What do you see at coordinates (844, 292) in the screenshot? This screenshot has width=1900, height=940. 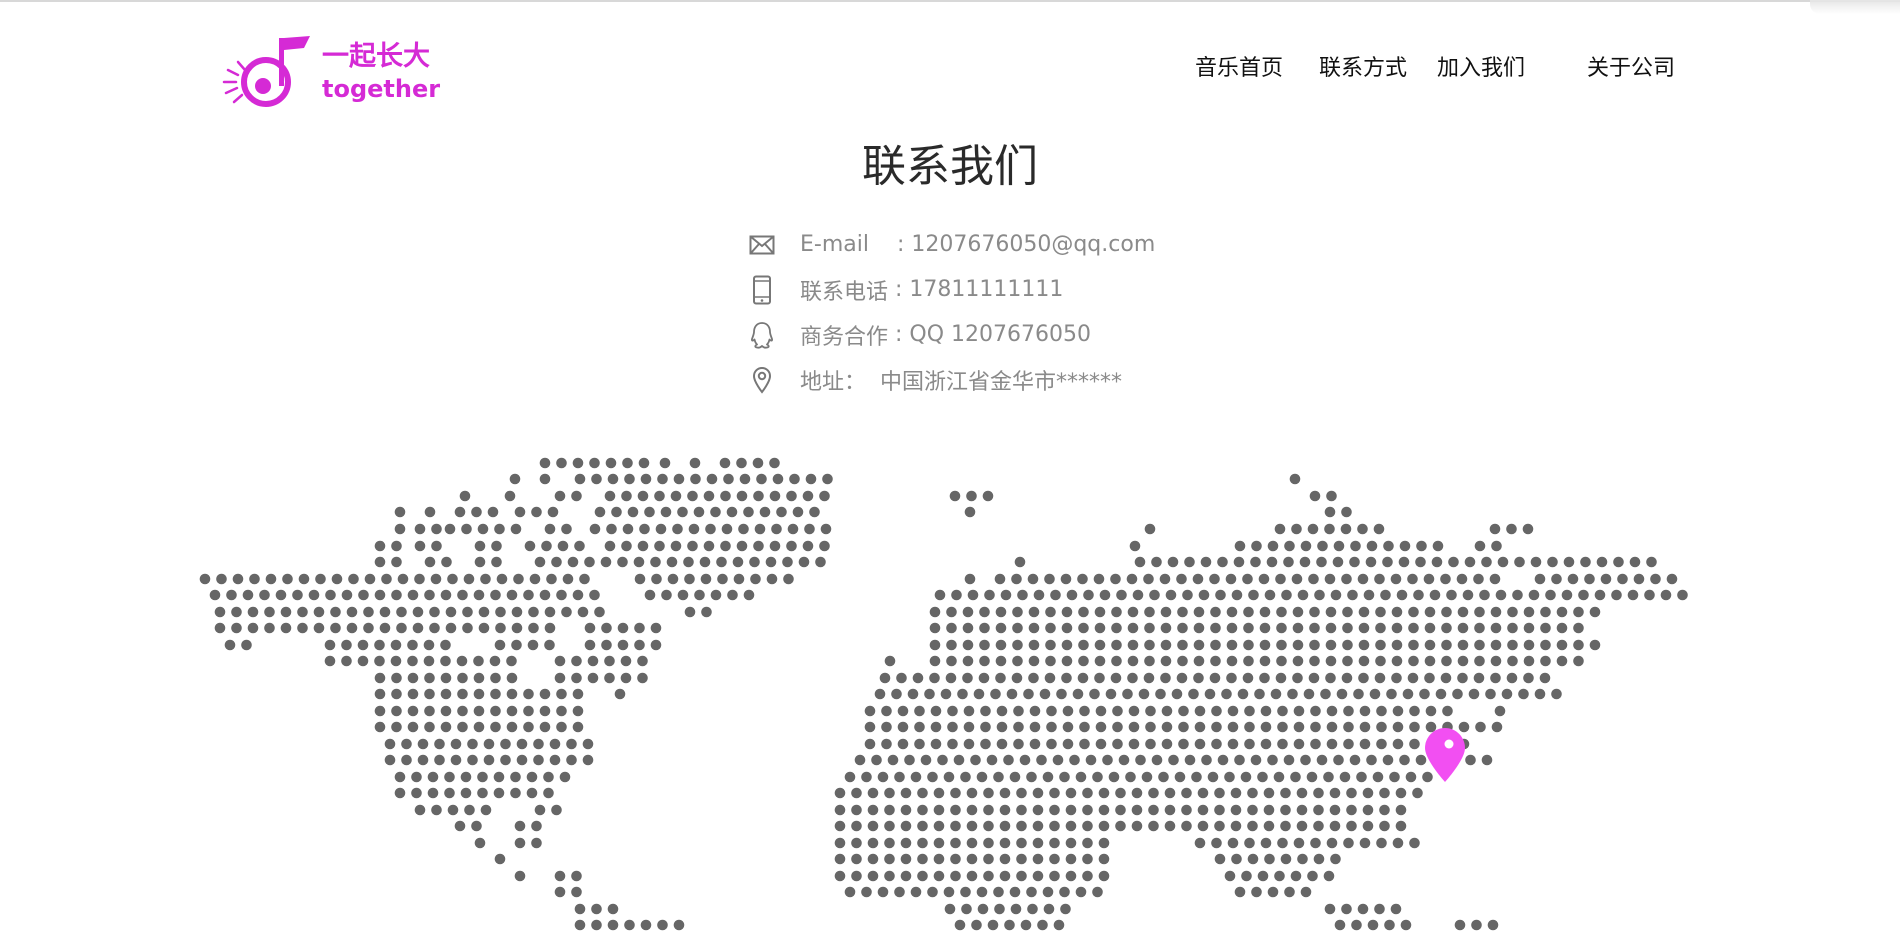 I see `contact-phone-label: 联系电话` at bounding box center [844, 292].